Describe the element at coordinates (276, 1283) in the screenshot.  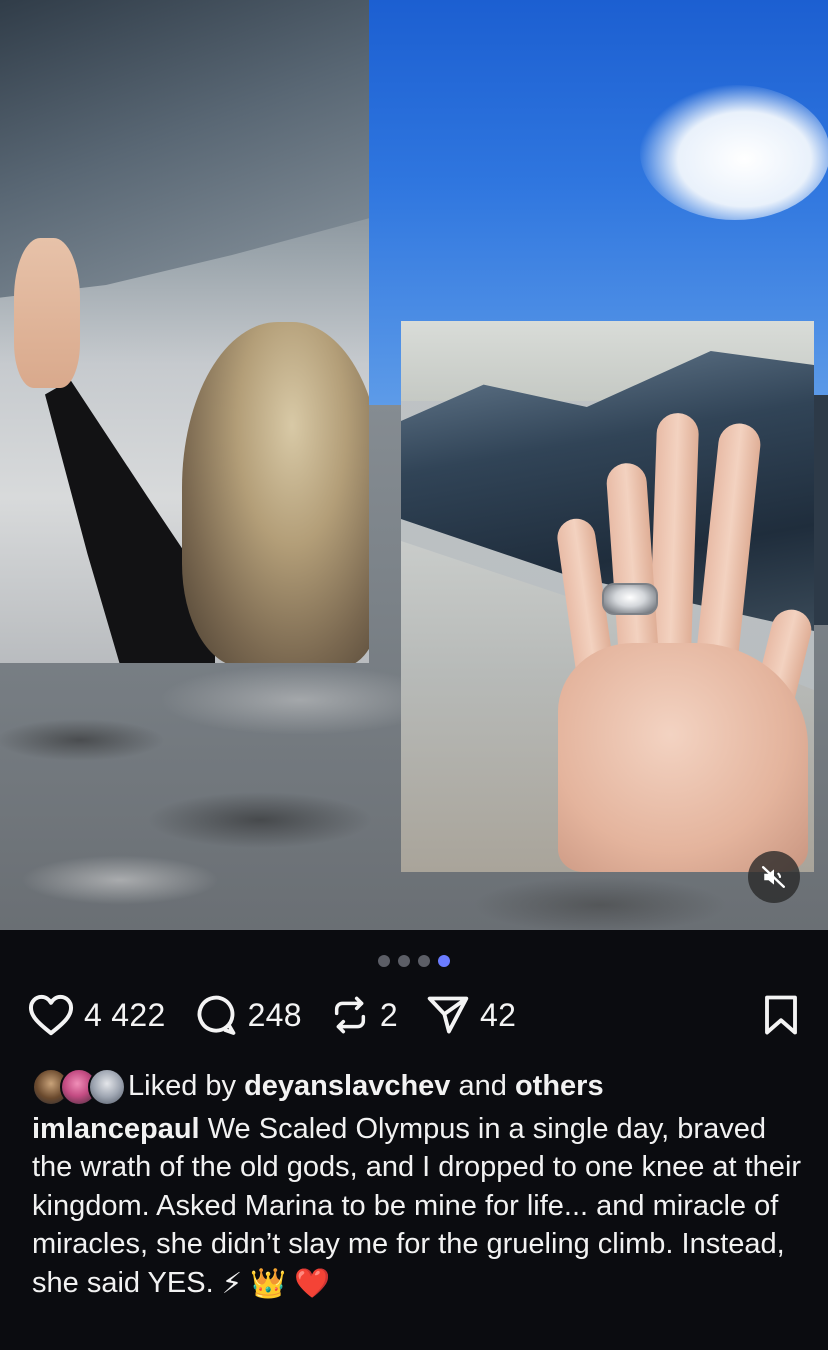
I see `caption-emoji: ⚡ 👑 ❤️` at that location.